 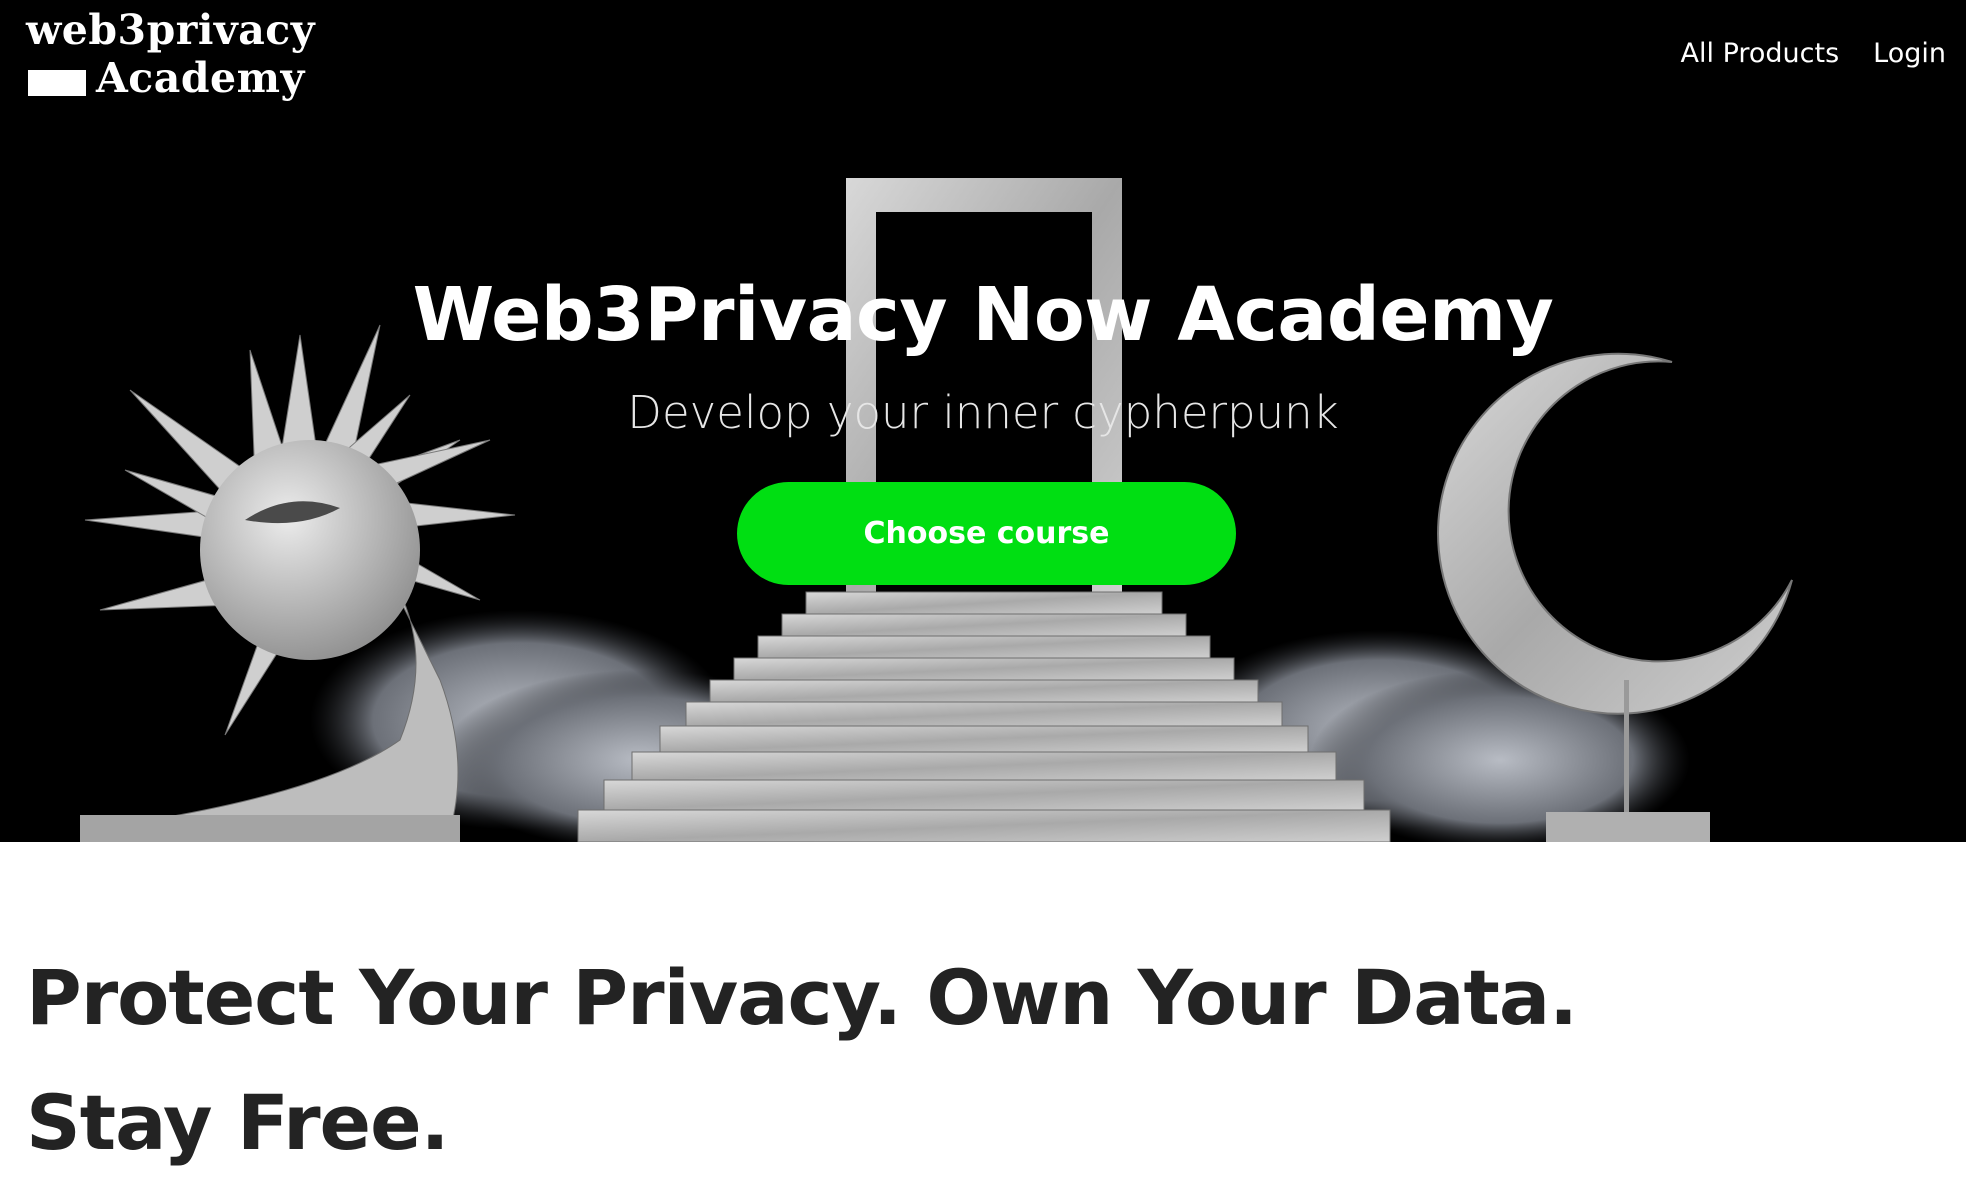 What do you see at coordinates (171, 30) in the screenshot?
I see `logo-text-line1: web3privacy` at bounding box center [171, 30].